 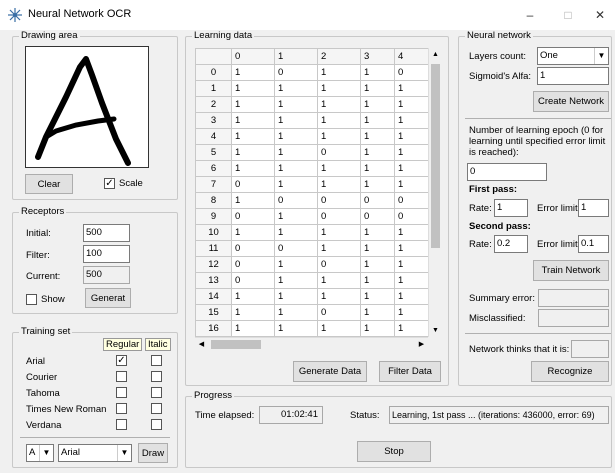 I want to click on table-horizontal-scrollbar: ◀ ▶, so click(x=311, y=343).